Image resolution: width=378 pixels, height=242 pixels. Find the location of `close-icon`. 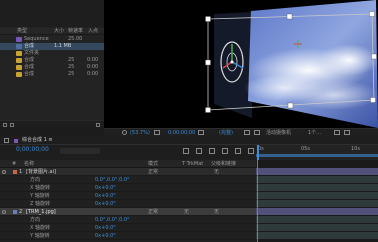

close-icon is located at coordinates (6, 140).